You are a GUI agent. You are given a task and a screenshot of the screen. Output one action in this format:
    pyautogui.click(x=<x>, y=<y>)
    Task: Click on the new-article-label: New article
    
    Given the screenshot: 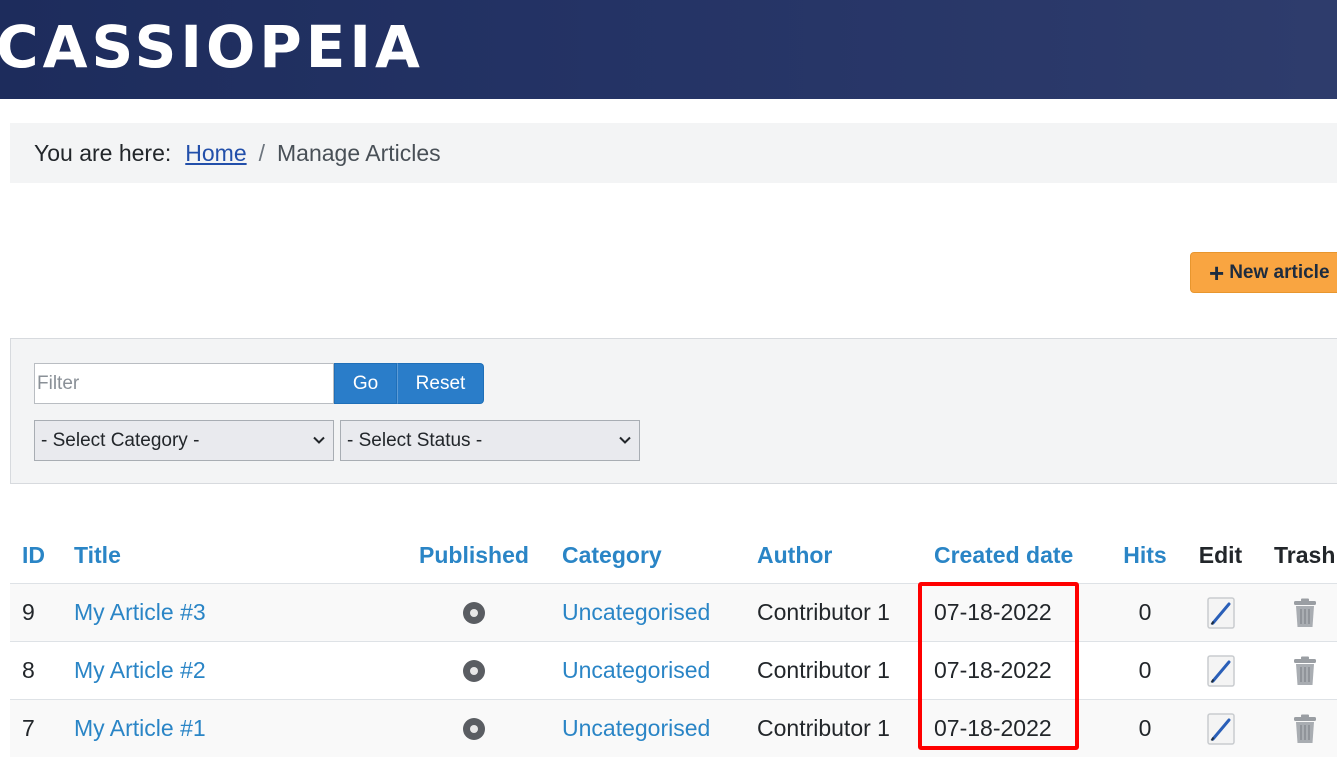 What is the action you would take?
    pyautogui.click(x=1279, y=272)
    